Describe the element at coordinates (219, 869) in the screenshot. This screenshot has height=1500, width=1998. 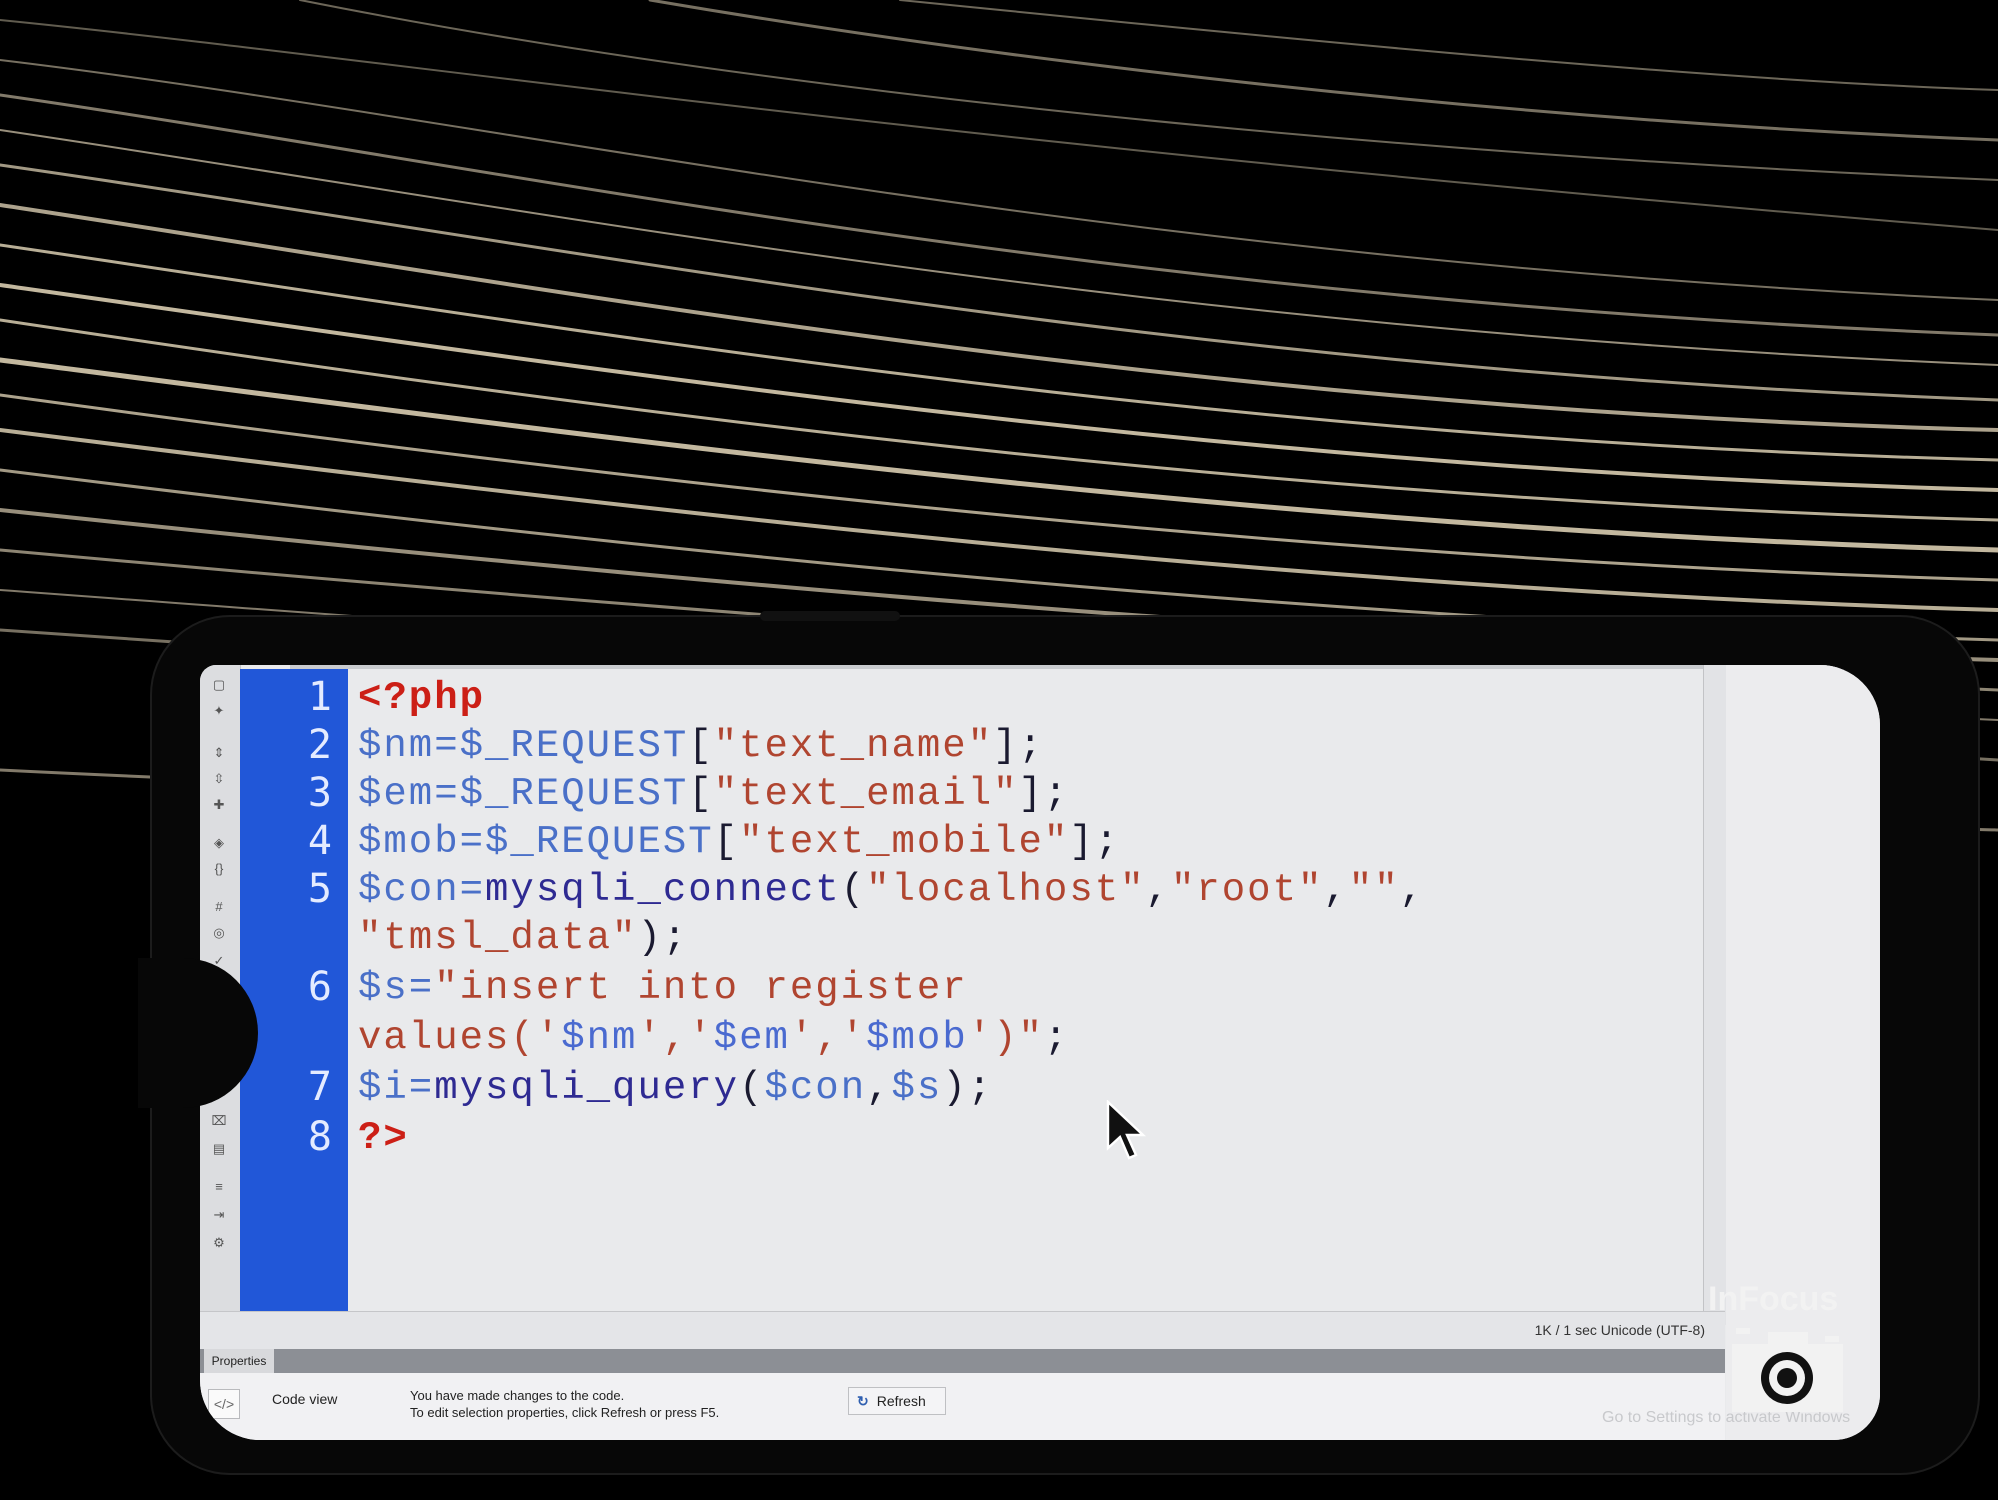
I see `balance-braces-icon: {}` at that location.